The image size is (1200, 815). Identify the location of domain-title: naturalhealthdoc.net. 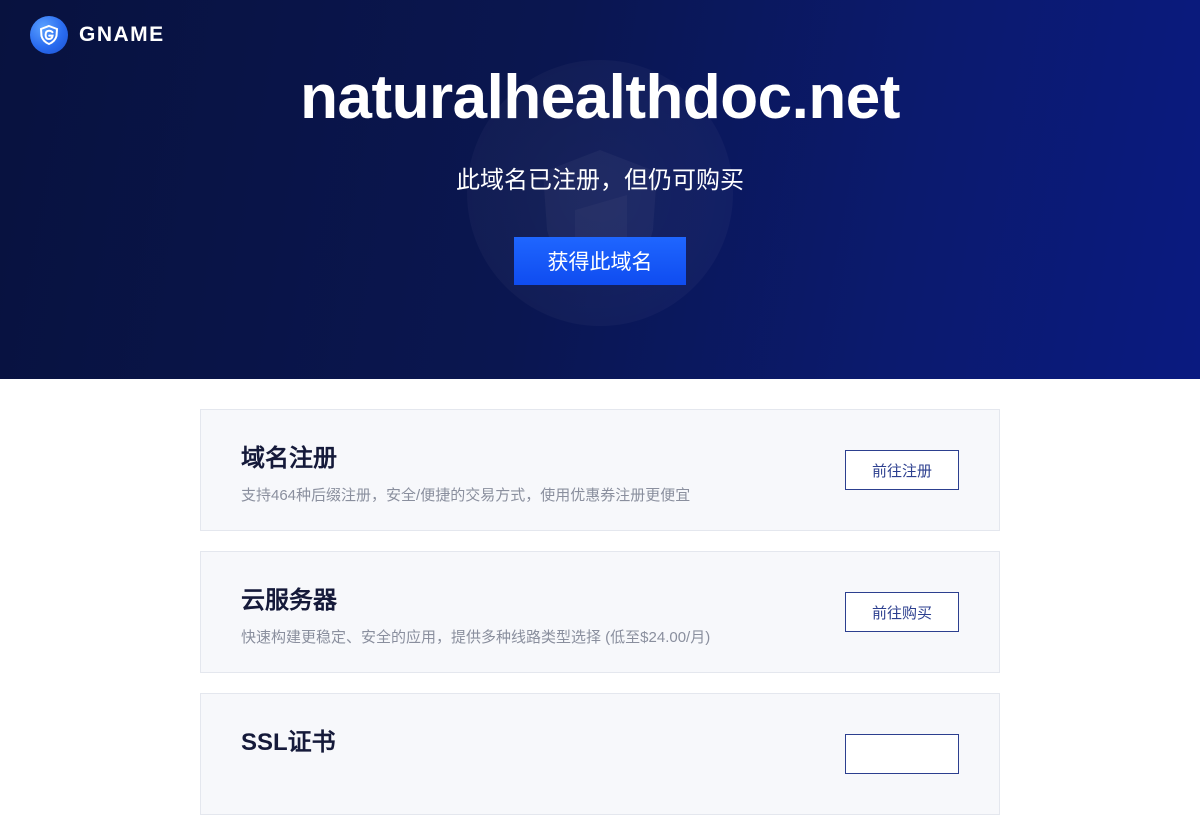
(600, 97).